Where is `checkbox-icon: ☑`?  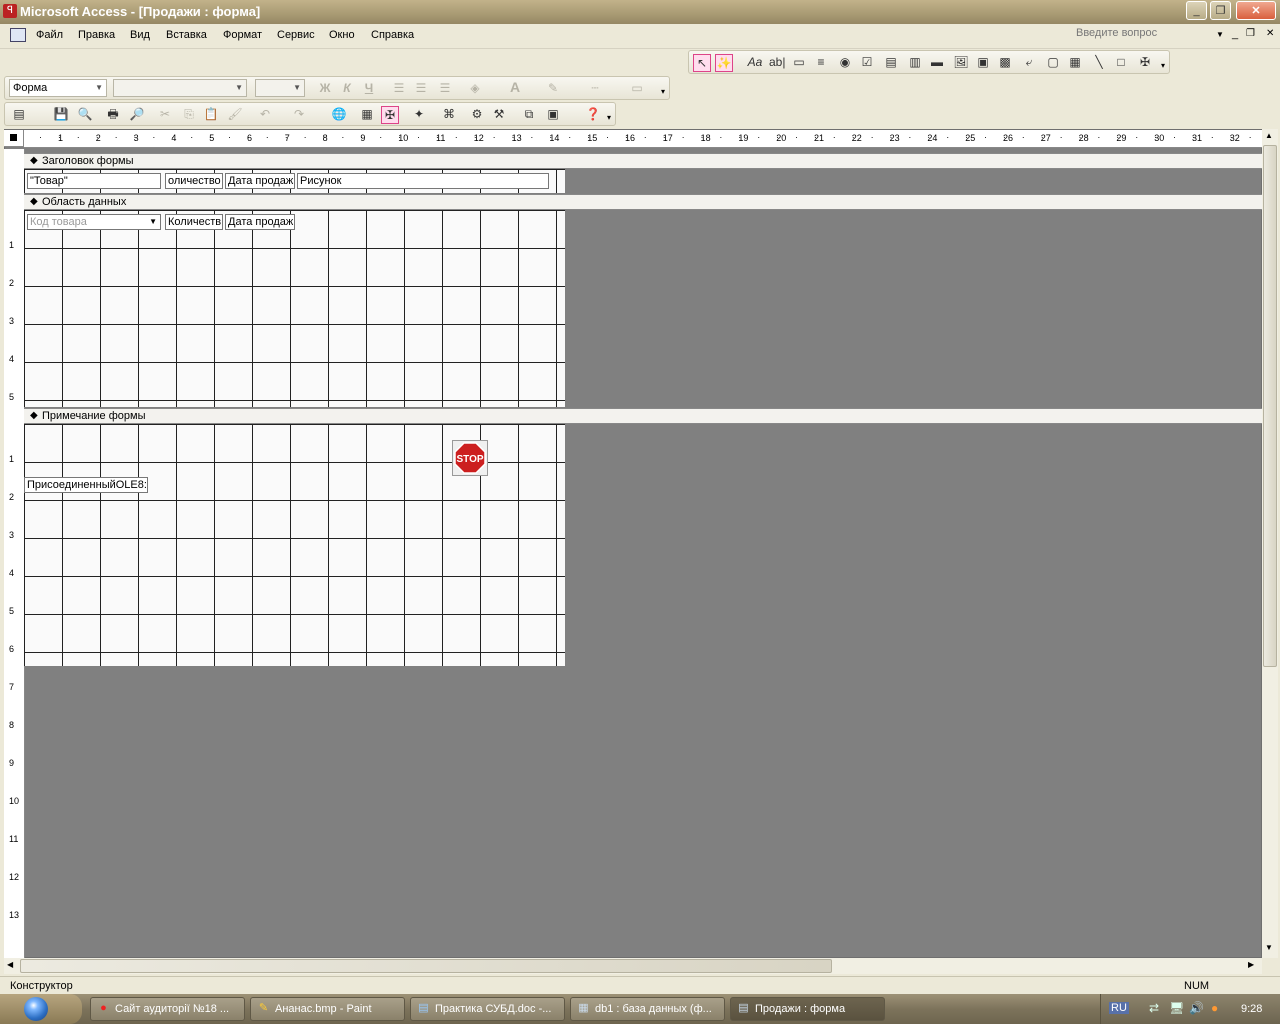
checkbox-icon: ☑ is located at coordinates (867, 62).